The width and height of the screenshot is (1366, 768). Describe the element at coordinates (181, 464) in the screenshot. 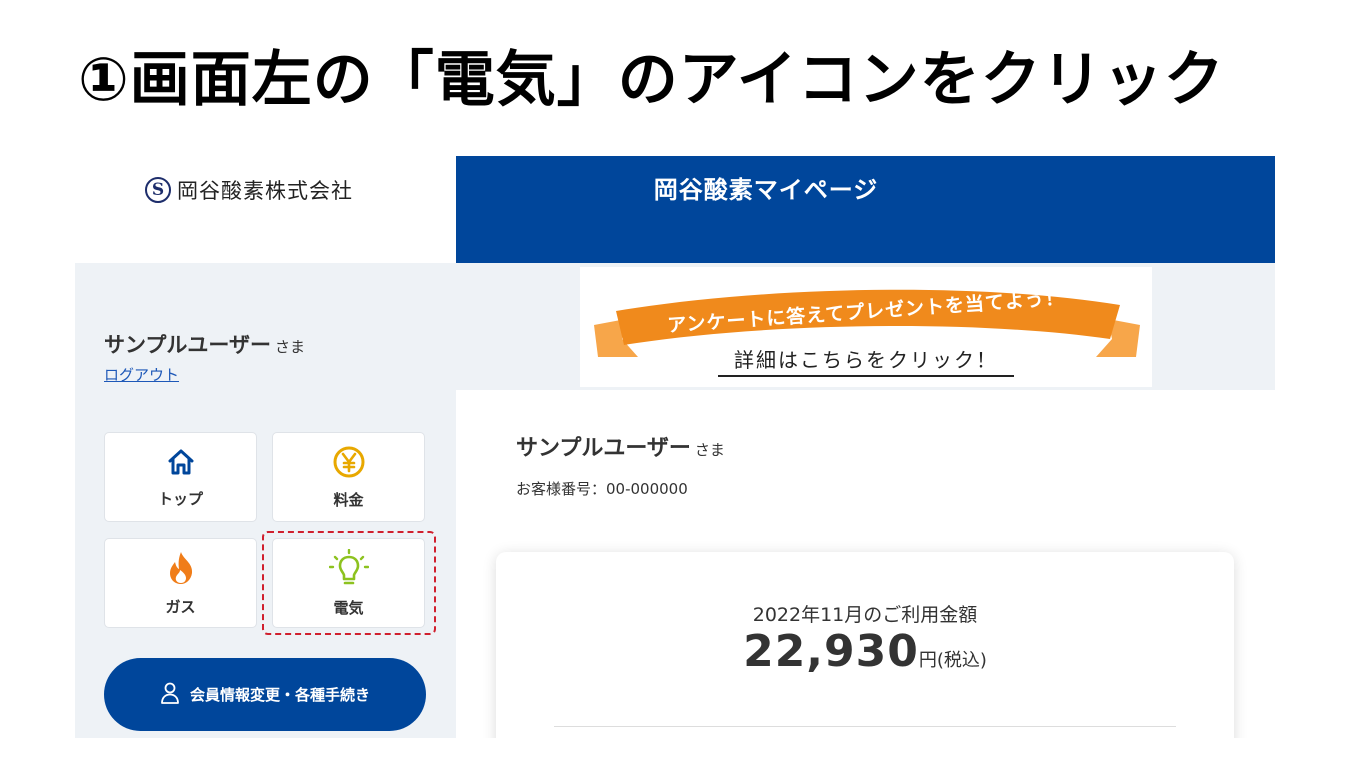

I see `home-icon` at that location.